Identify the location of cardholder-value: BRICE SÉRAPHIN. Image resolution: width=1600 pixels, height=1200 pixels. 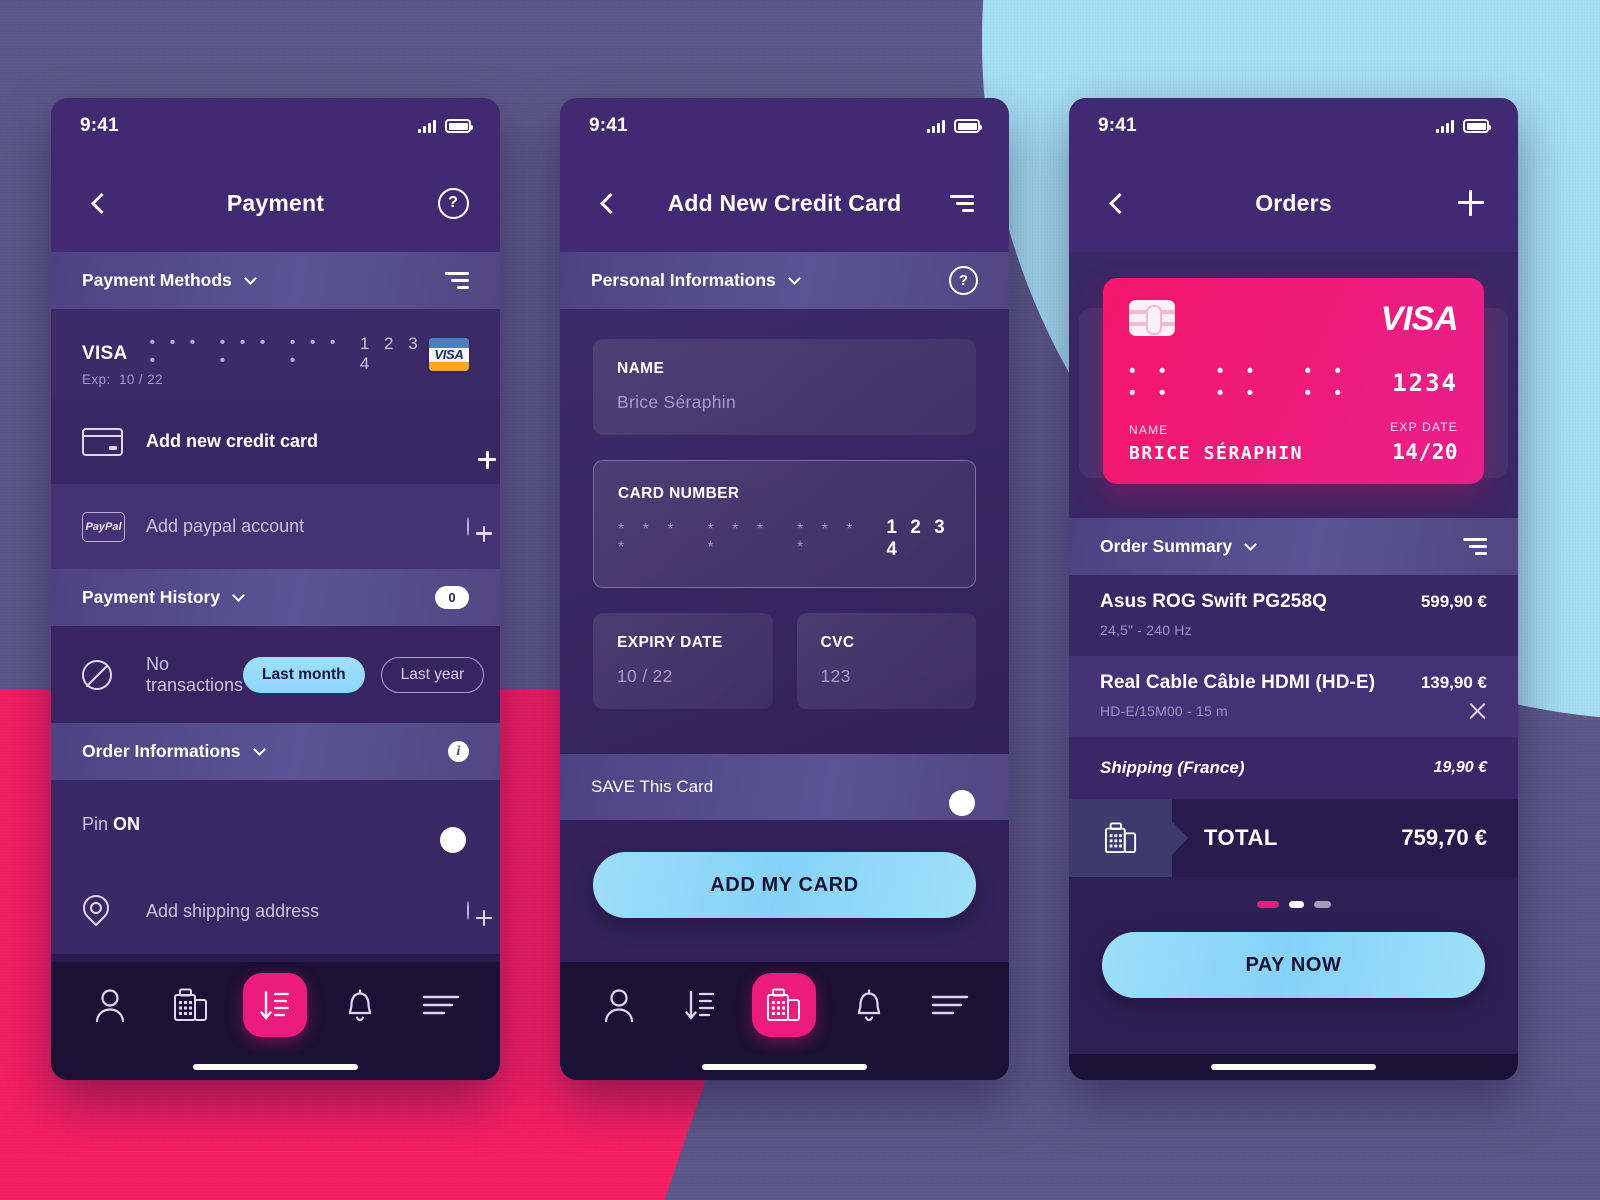
(1216, 453).